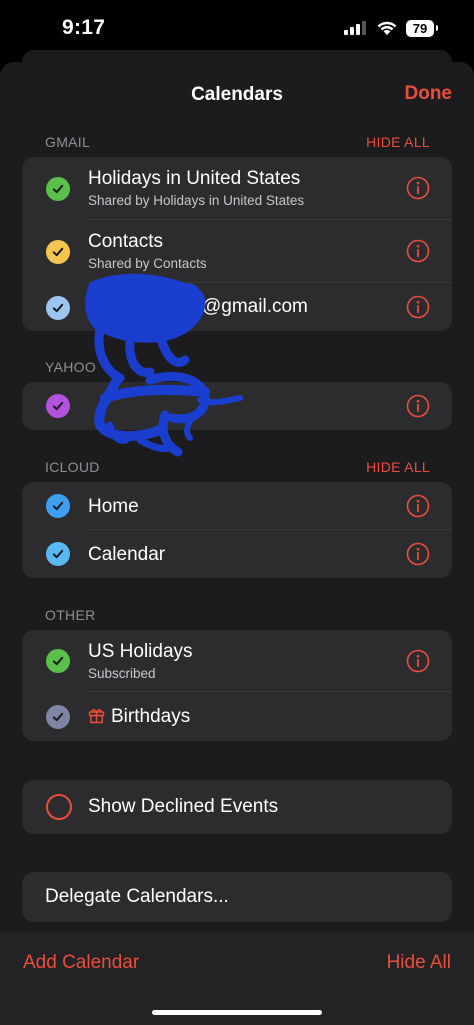 The image size is (474, 1025). Describe the element at coordinates (437, 28) in the screenshot. I see `battery-tip` at that location.